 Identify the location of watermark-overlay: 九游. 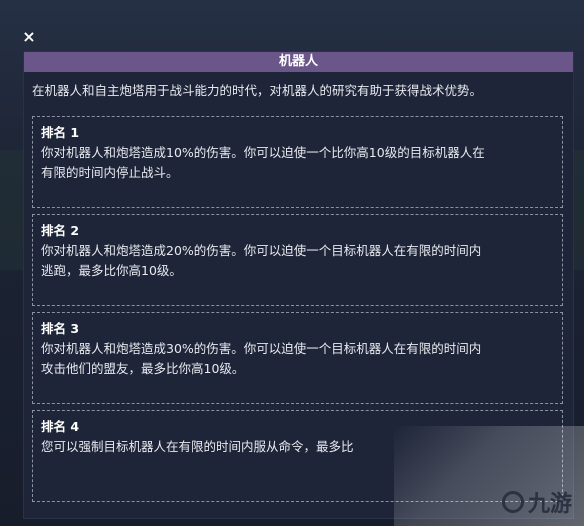
(489, 476).